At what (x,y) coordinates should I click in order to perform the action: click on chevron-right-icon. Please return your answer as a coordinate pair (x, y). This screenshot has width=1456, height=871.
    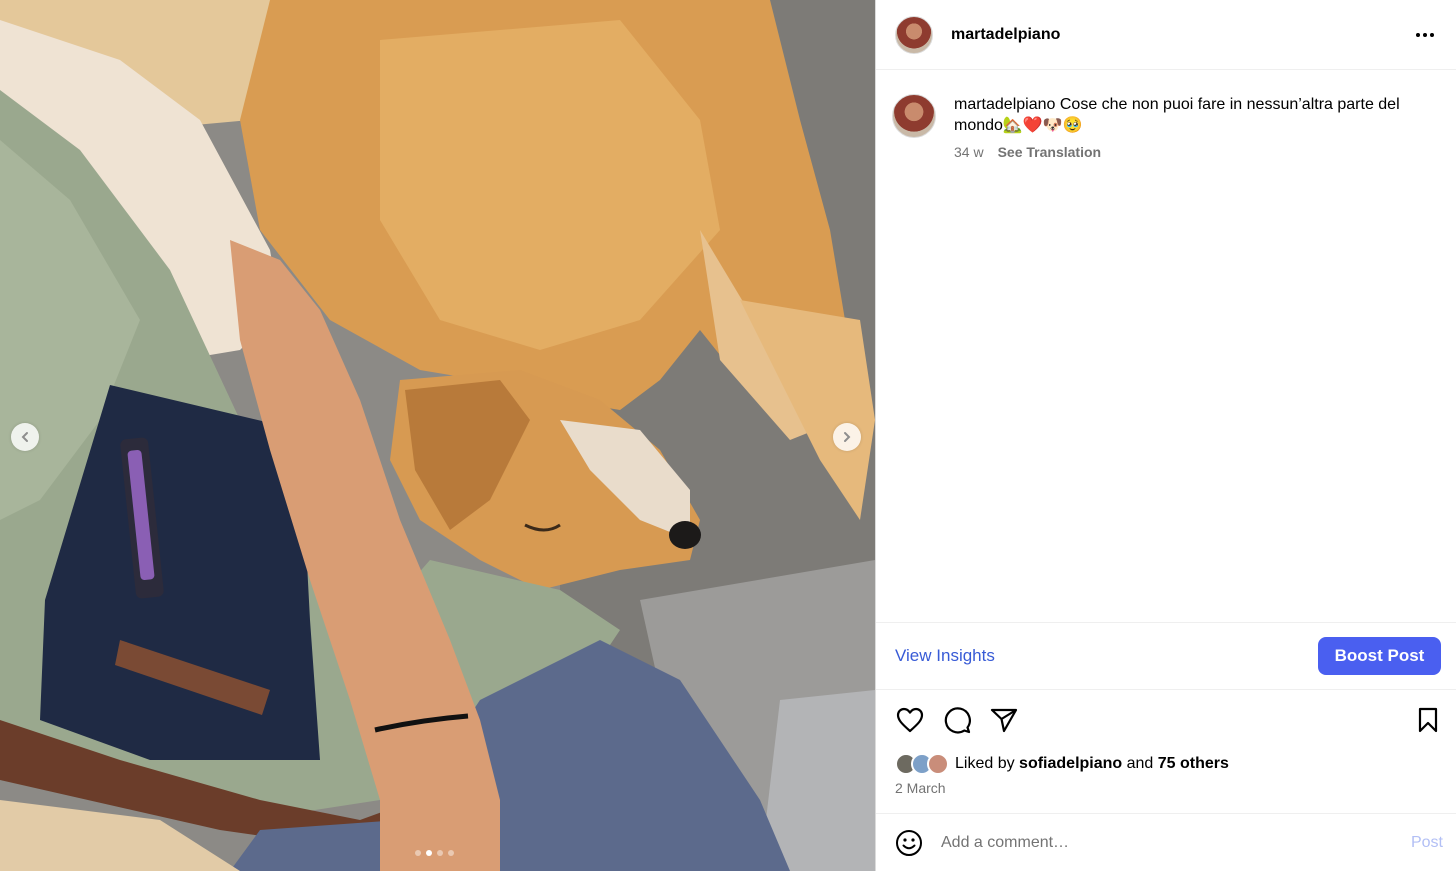
    Looking at the image, I should click on (847, 437).